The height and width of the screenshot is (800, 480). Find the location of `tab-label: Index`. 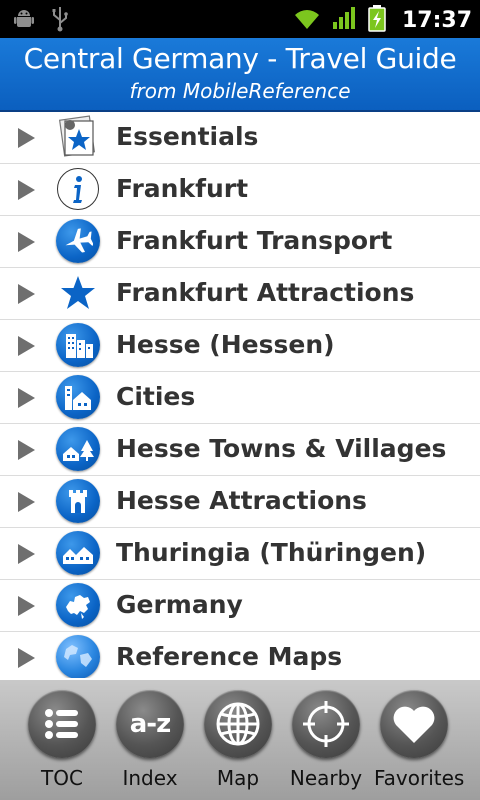

tab-label: Index is located at coordinates (150, 778).